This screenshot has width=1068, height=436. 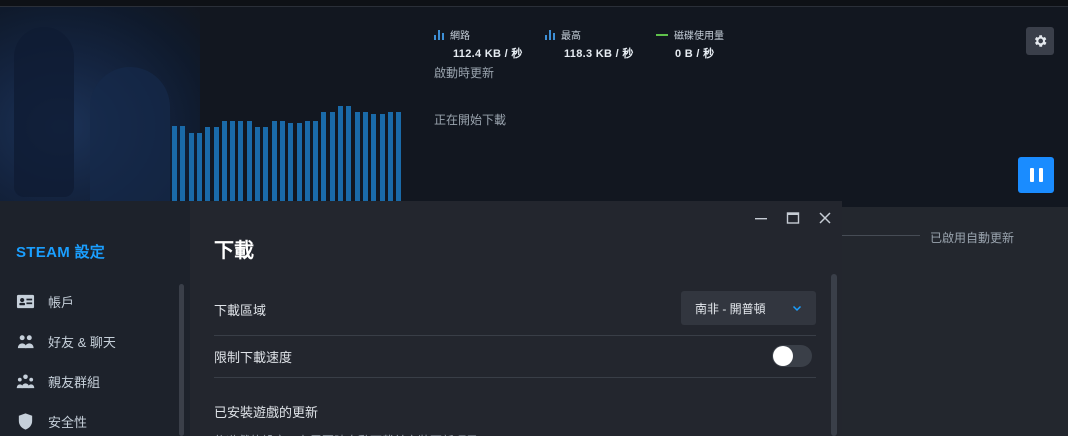 I want to click on settings-sidebar: STEAM 設定 帳戶 好友 & 聊天 親友群組 安全性, so click(x=95, y=318).